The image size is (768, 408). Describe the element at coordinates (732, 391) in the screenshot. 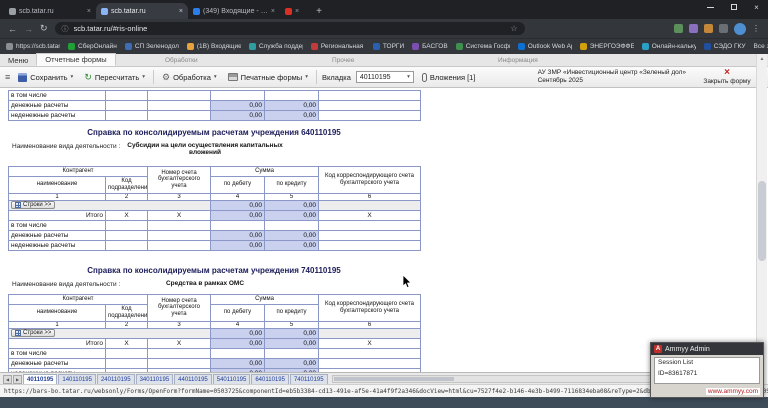

I see `ammyy-site-link: www.ammyy.com` at that location.